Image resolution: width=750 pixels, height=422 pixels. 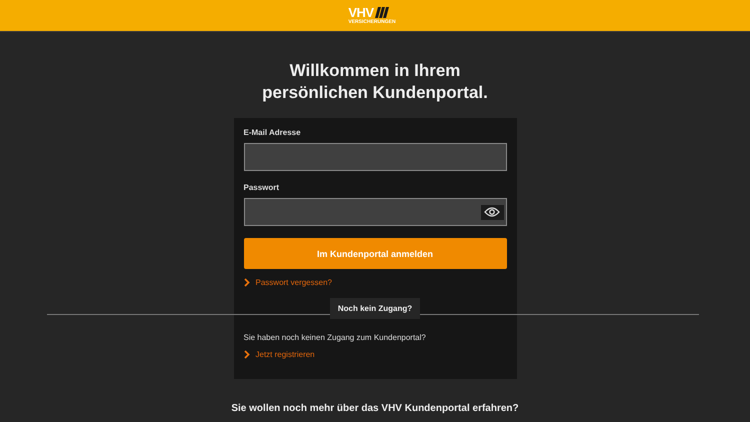 What do you see at coordinates (375, 71) in the screenshot?
I see `page-heading: Willkommen in Ihrem` at bounding box center [375, 71].